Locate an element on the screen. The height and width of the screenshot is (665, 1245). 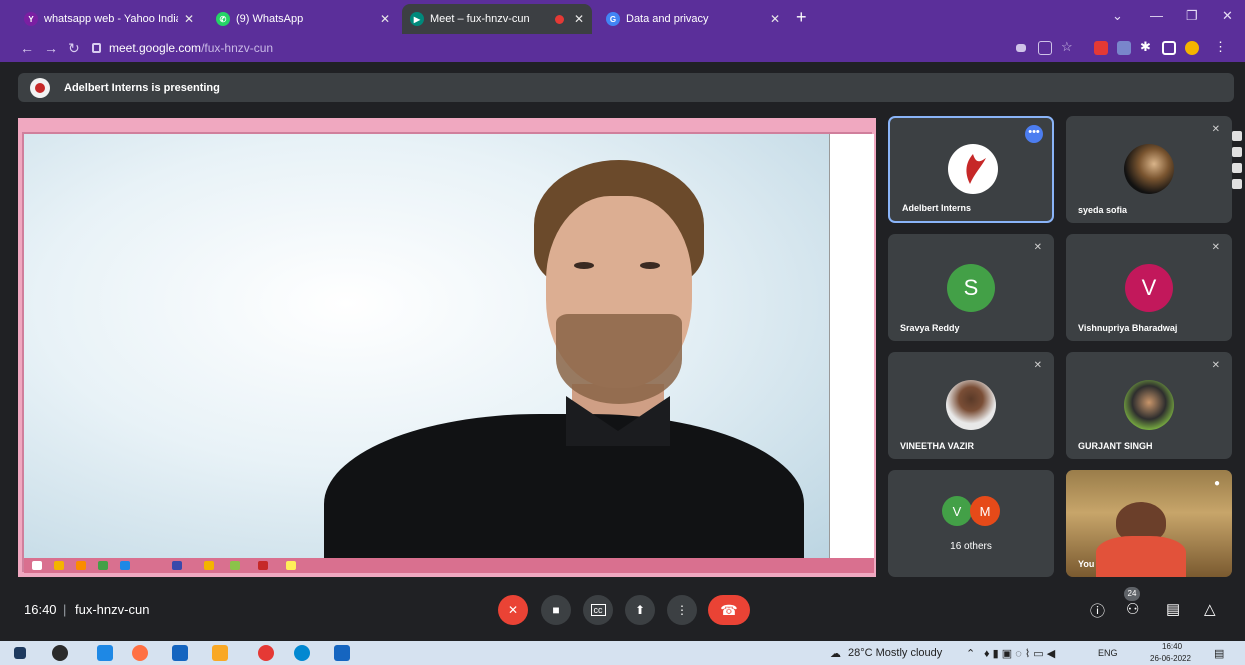
participant-tile: ✕ VINEETHA VAZIR is located at coordinates (971, 405).